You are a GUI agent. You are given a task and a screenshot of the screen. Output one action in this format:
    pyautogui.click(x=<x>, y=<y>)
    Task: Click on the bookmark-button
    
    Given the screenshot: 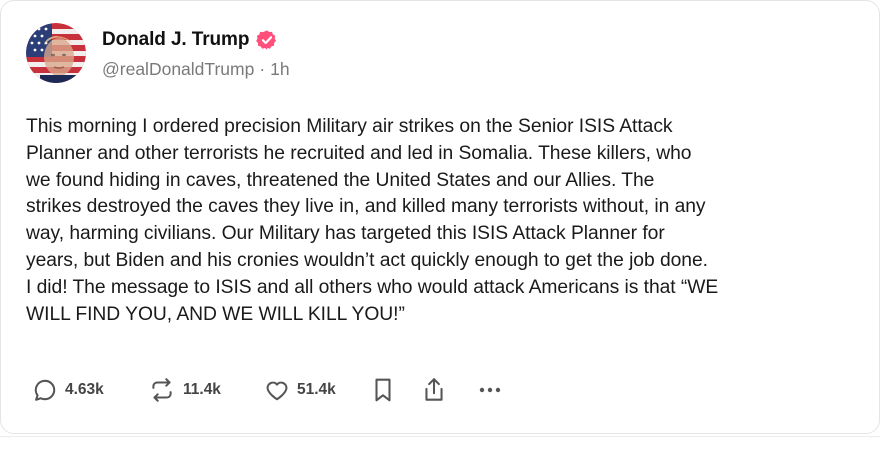 What is the action you would take?
    pyautogui.click(x=397, y=390)
    